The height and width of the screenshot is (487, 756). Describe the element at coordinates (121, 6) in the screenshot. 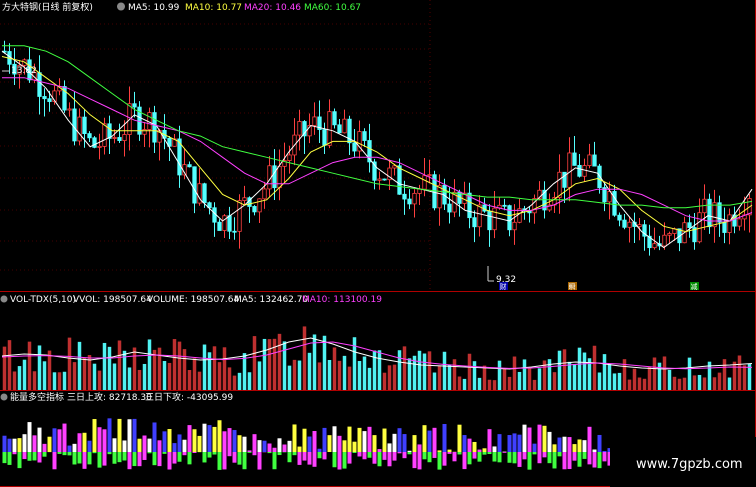

I see `settings-icon` at that location.